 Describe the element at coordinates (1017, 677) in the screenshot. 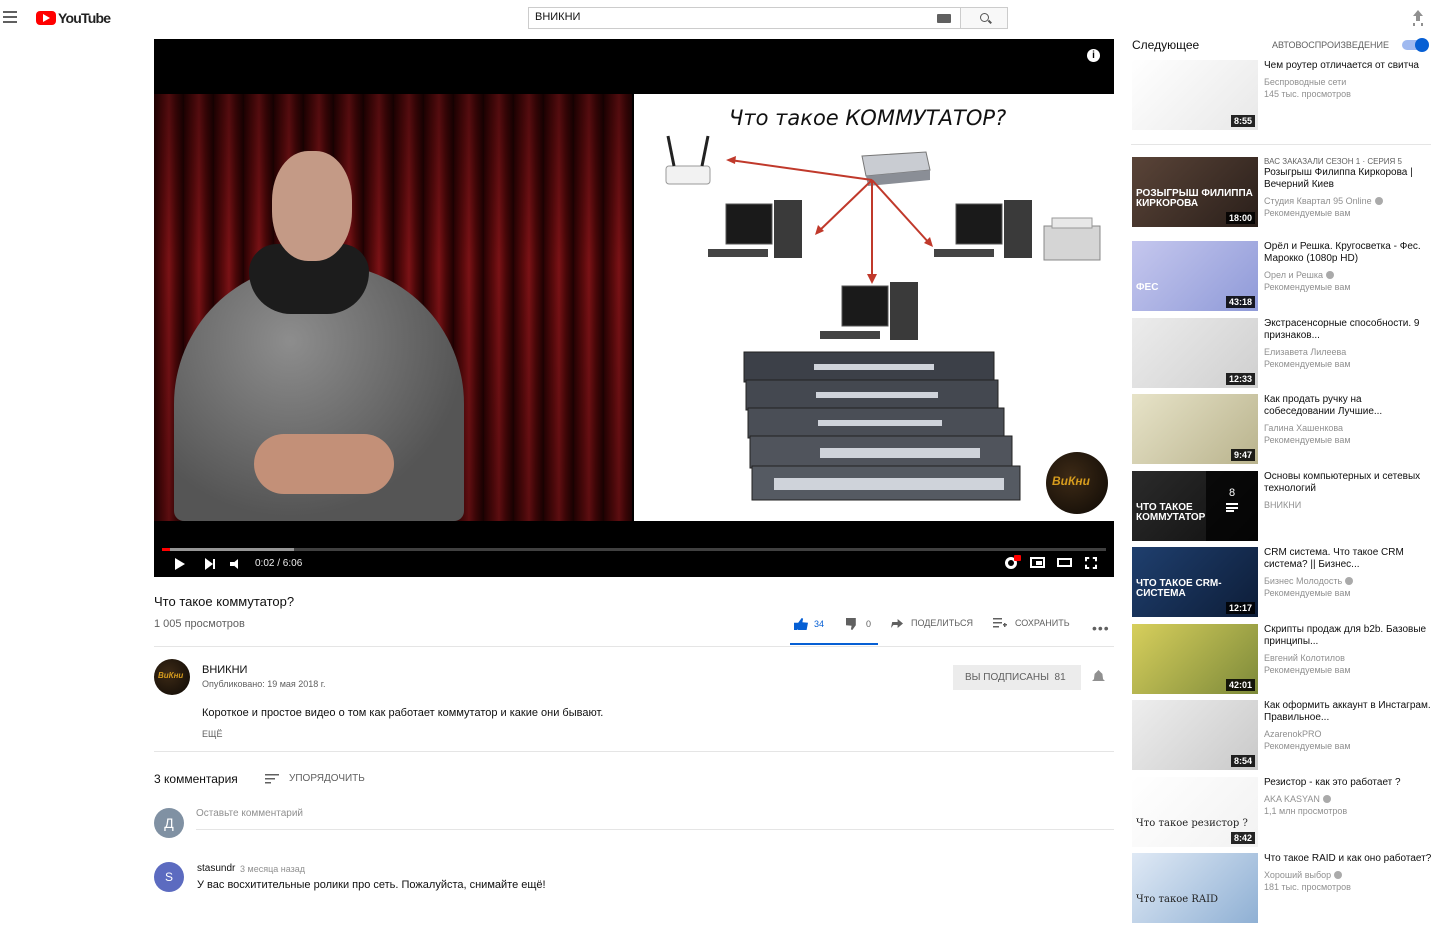

I see `subscribe-button: ВЫ ПОДПИСАНЫ 81` at that location.